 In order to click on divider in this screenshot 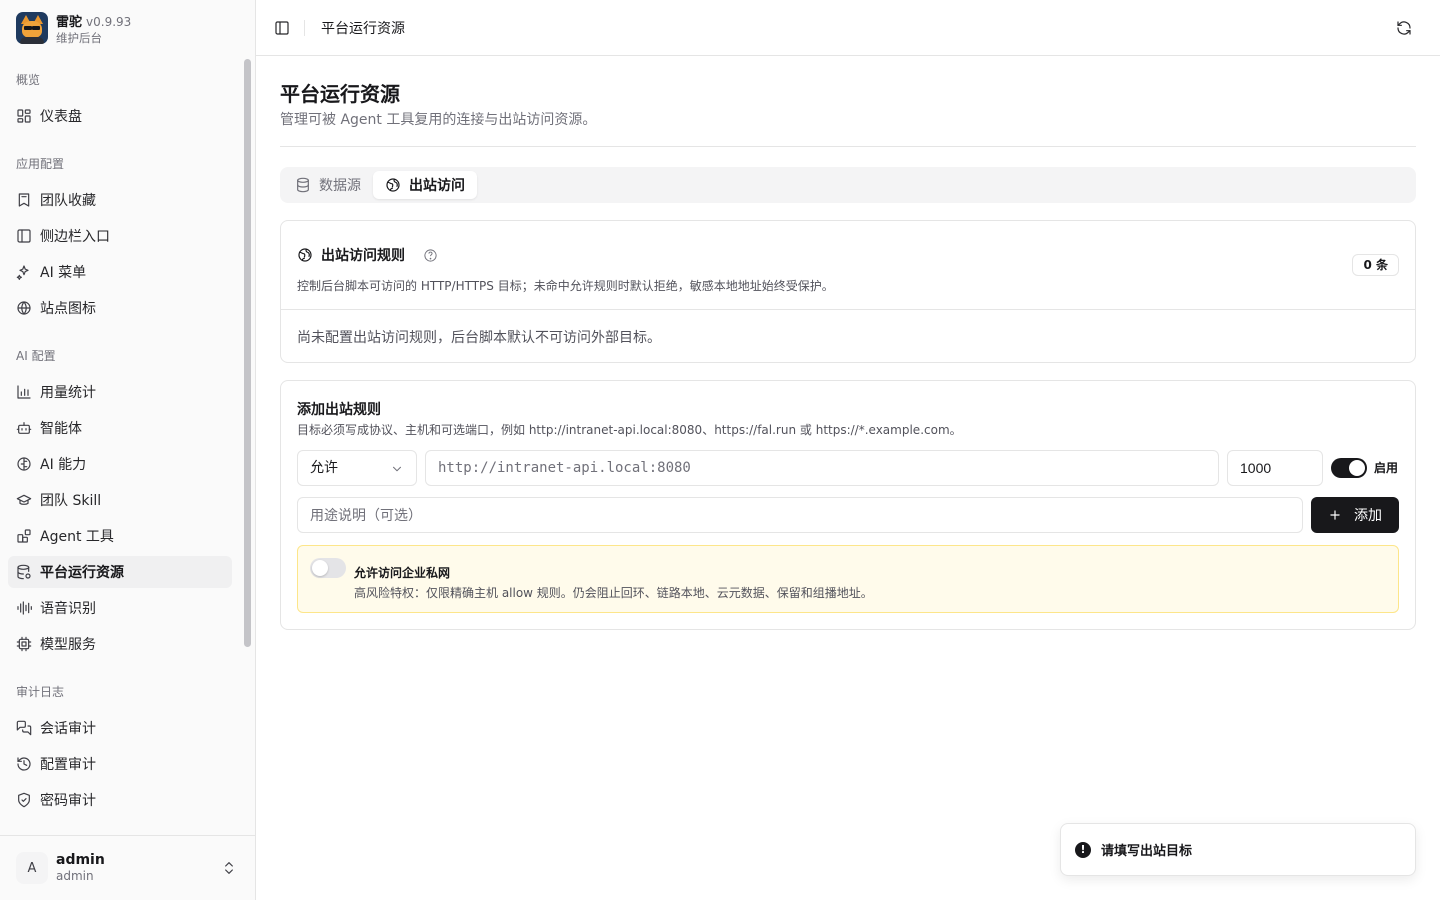, I will do `click(848, 146)`.